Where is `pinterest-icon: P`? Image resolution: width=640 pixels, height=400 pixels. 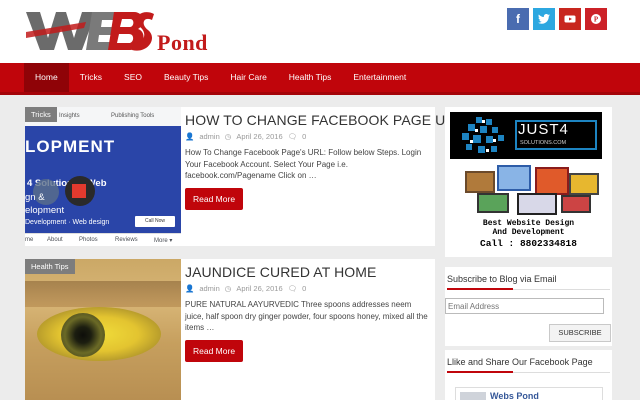
pinterest-icon: P is located at coordinates (596, 19).